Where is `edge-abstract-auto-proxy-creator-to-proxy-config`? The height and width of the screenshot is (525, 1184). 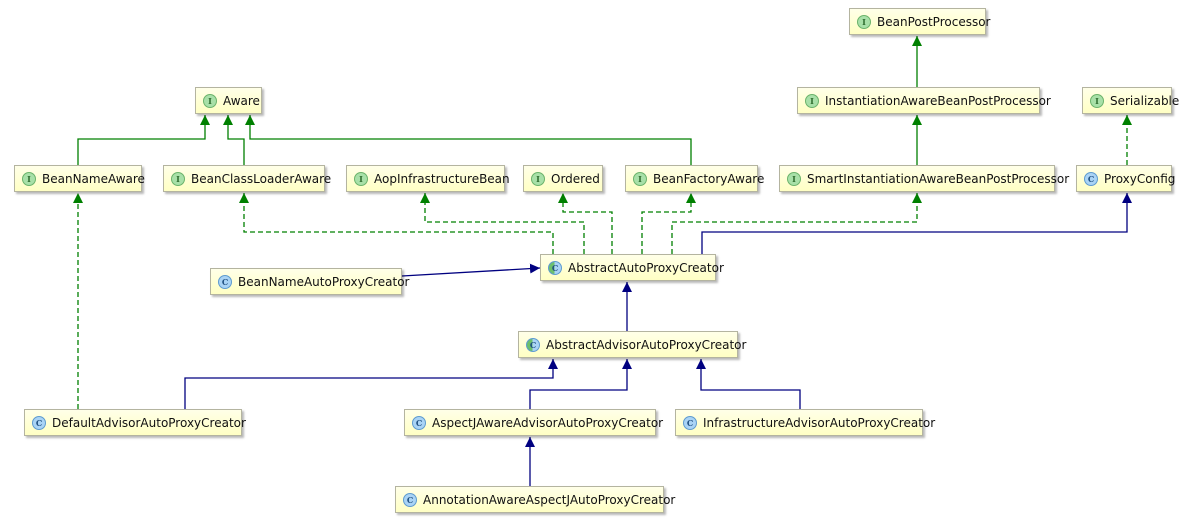 edge-abstract-auto-proxy-creator-to-proxy-config is located at coordinates (916, 223).